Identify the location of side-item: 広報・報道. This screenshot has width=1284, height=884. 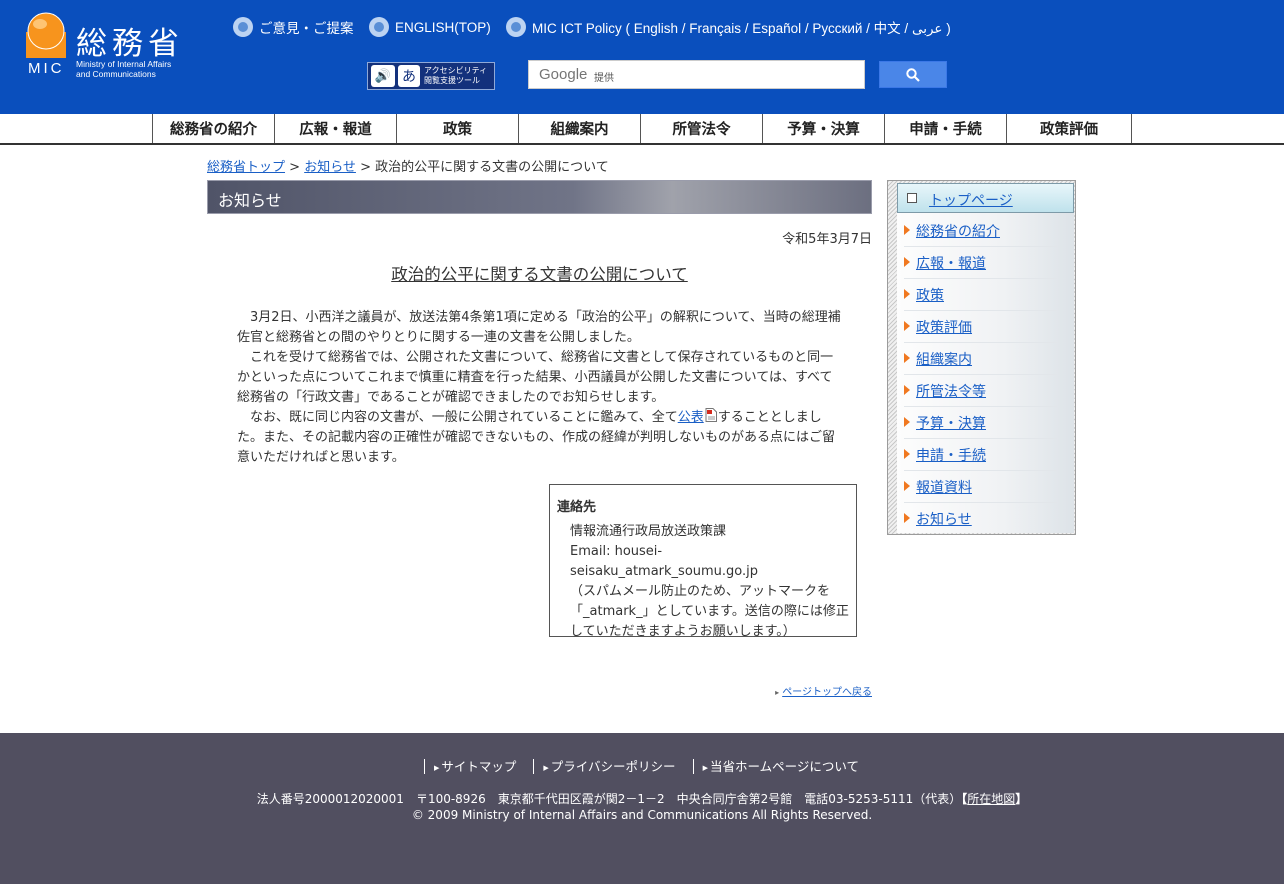
(980, 262).